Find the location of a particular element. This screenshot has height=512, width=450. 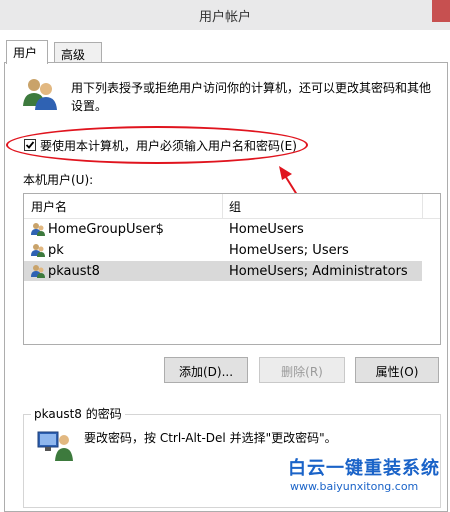

users-icon is located at coordinates (40, 94).